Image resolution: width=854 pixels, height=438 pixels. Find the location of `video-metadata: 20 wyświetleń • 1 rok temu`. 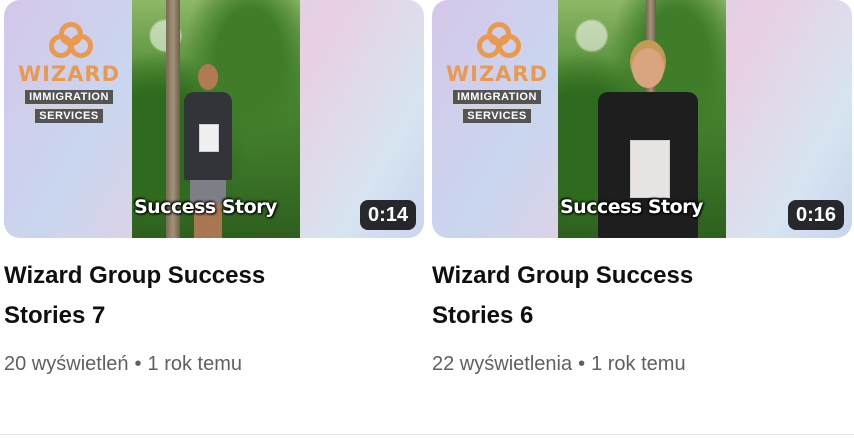

video-metadata: 20 wyświetleń • 1 rok temu is located at coordinates (214, 364).